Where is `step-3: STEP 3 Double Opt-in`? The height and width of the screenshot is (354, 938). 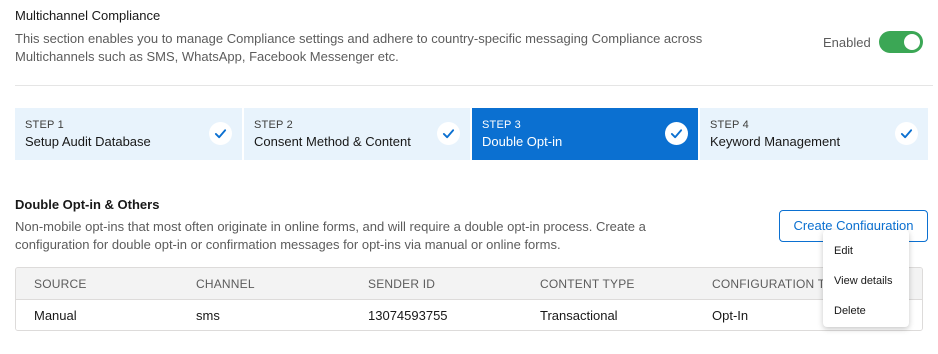 step-3: STEP 3 Double Opt-in is located at coordinates (585, 134).